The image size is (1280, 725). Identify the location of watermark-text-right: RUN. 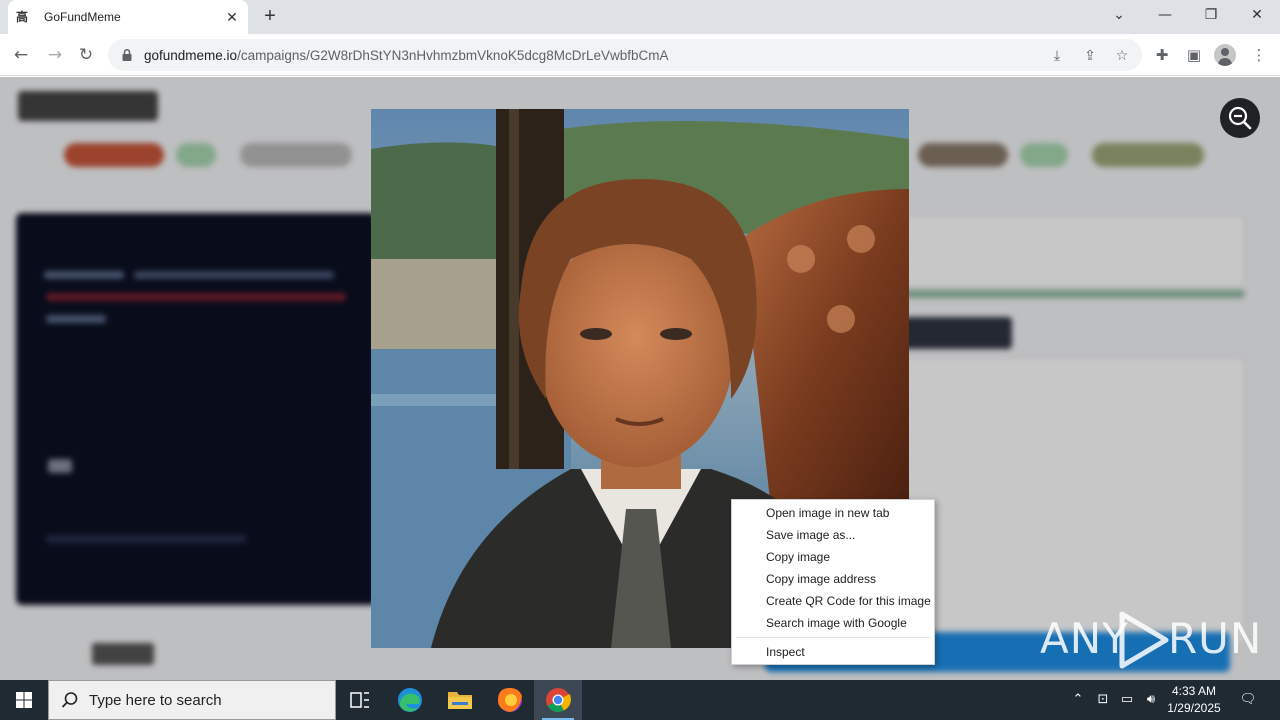
(1215, 638).